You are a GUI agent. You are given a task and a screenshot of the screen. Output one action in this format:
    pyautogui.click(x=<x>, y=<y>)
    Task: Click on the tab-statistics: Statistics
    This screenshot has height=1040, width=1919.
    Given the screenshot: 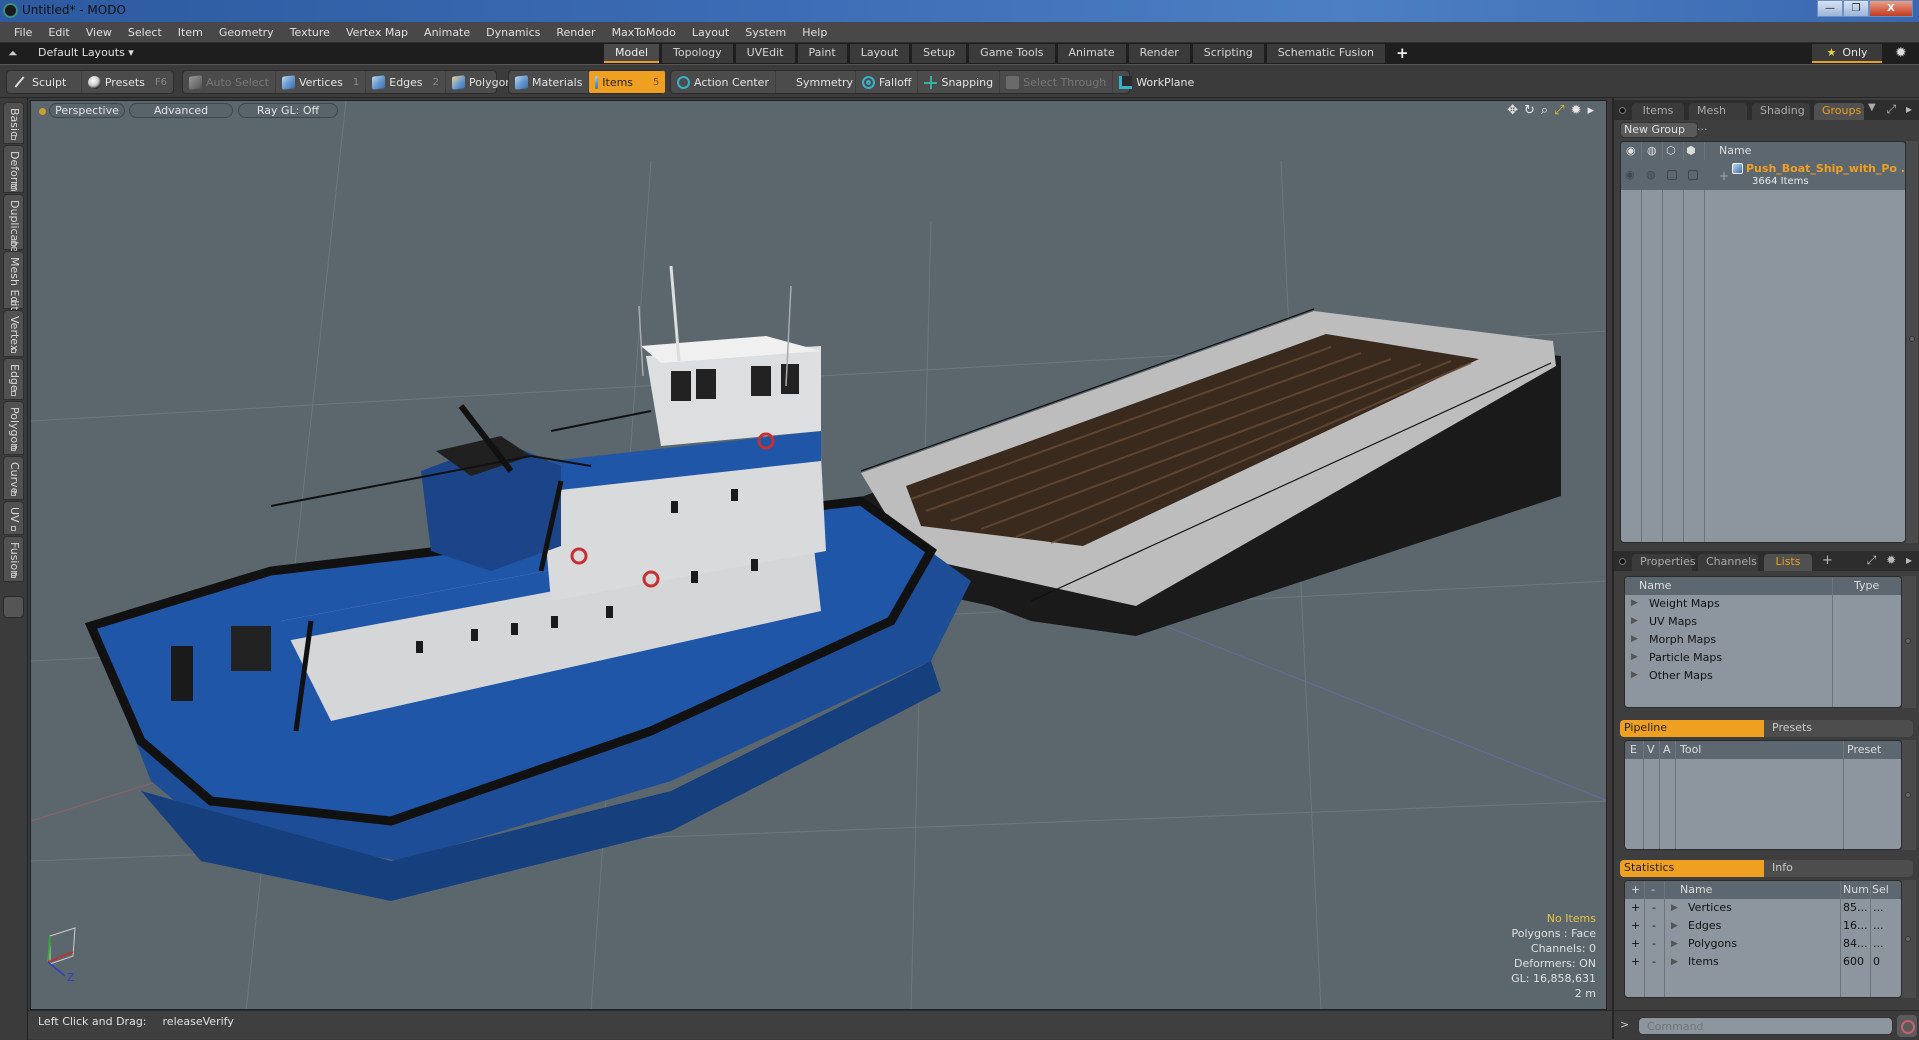 What is the action you would take?
    pyautogui.click(x=1692, y=868)
    